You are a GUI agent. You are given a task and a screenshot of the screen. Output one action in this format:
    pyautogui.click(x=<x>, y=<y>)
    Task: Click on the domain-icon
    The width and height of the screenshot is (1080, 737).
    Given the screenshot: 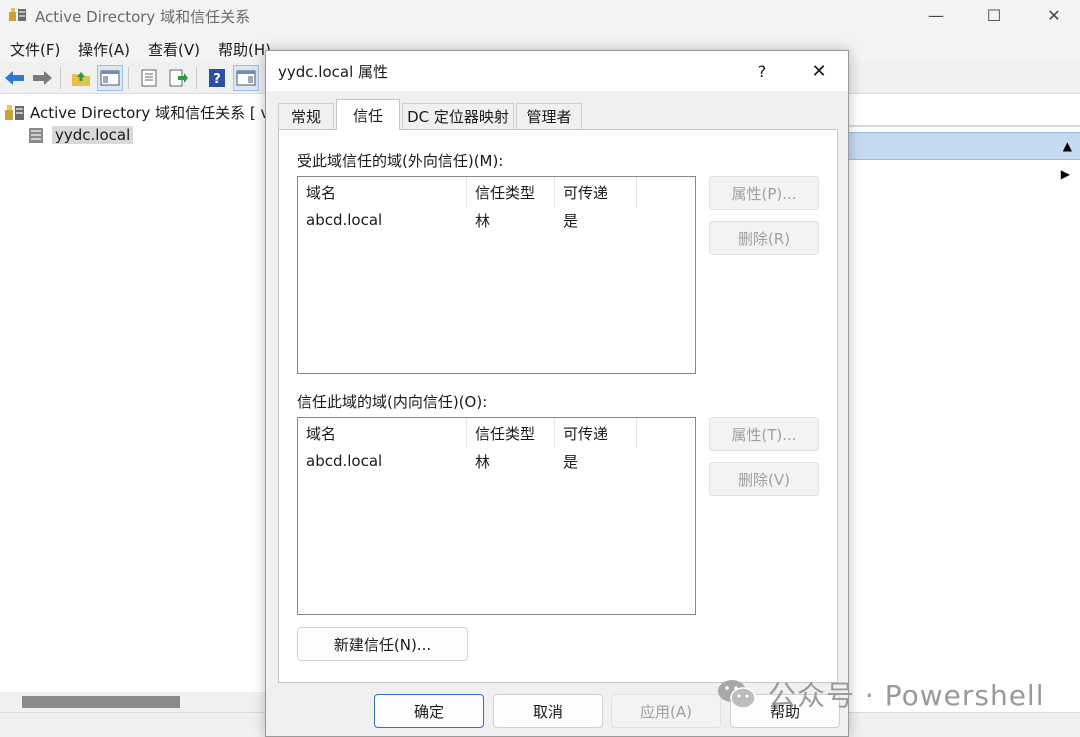 What is the action you would take?
    pyautogui.click(x=36, y=135)
    